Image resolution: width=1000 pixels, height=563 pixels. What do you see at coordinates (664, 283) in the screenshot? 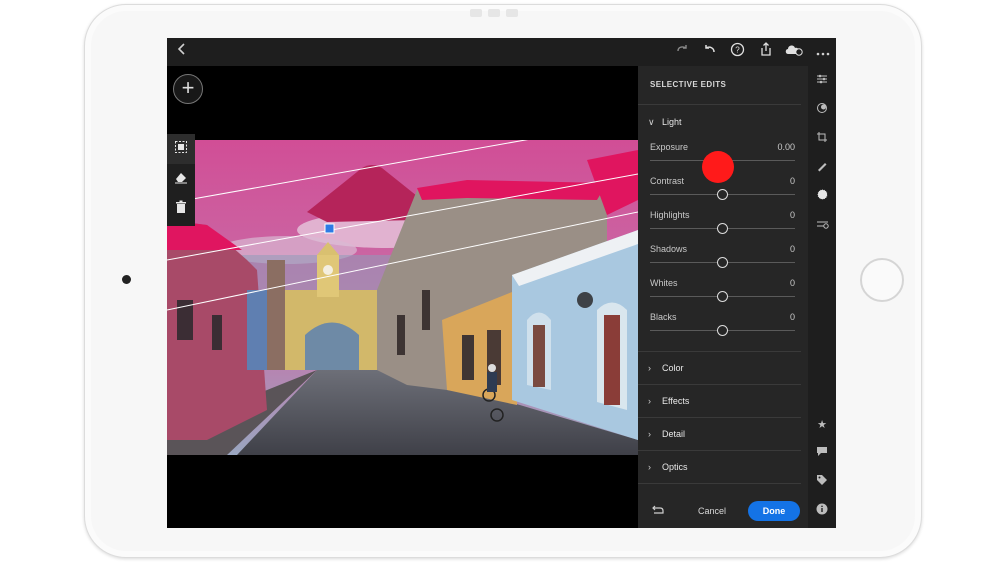
I see `slider-label: Whites` at bounding box center [664, 283].